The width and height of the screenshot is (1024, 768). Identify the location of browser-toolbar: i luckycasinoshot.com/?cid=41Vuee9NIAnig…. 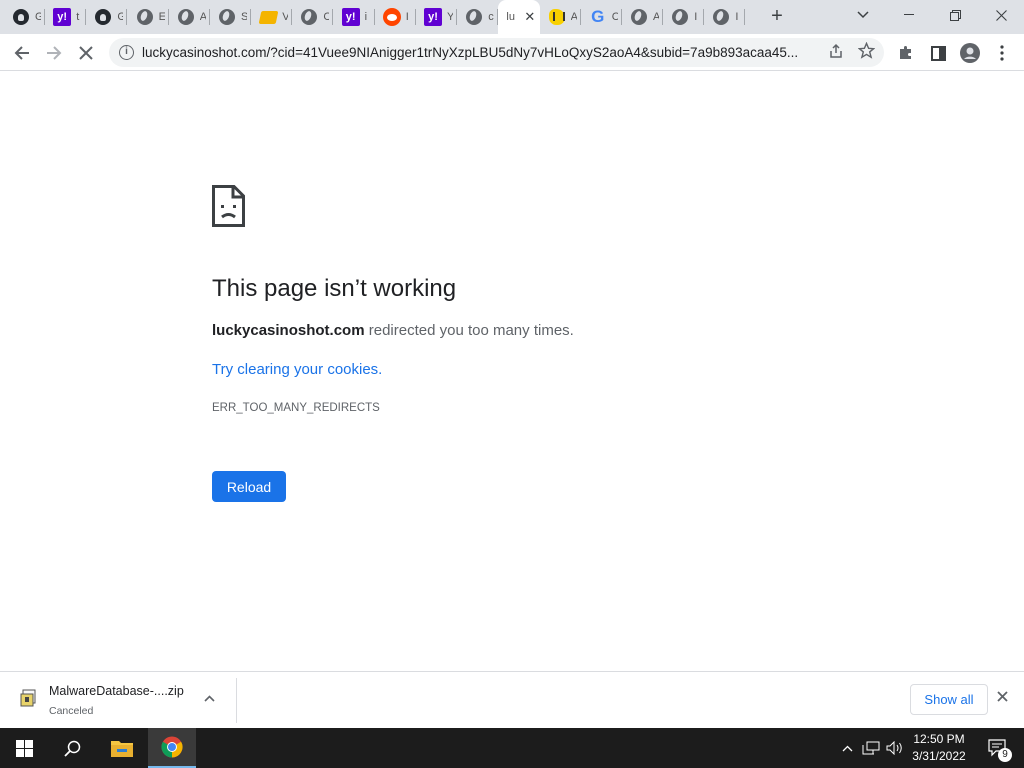
(512, 52).